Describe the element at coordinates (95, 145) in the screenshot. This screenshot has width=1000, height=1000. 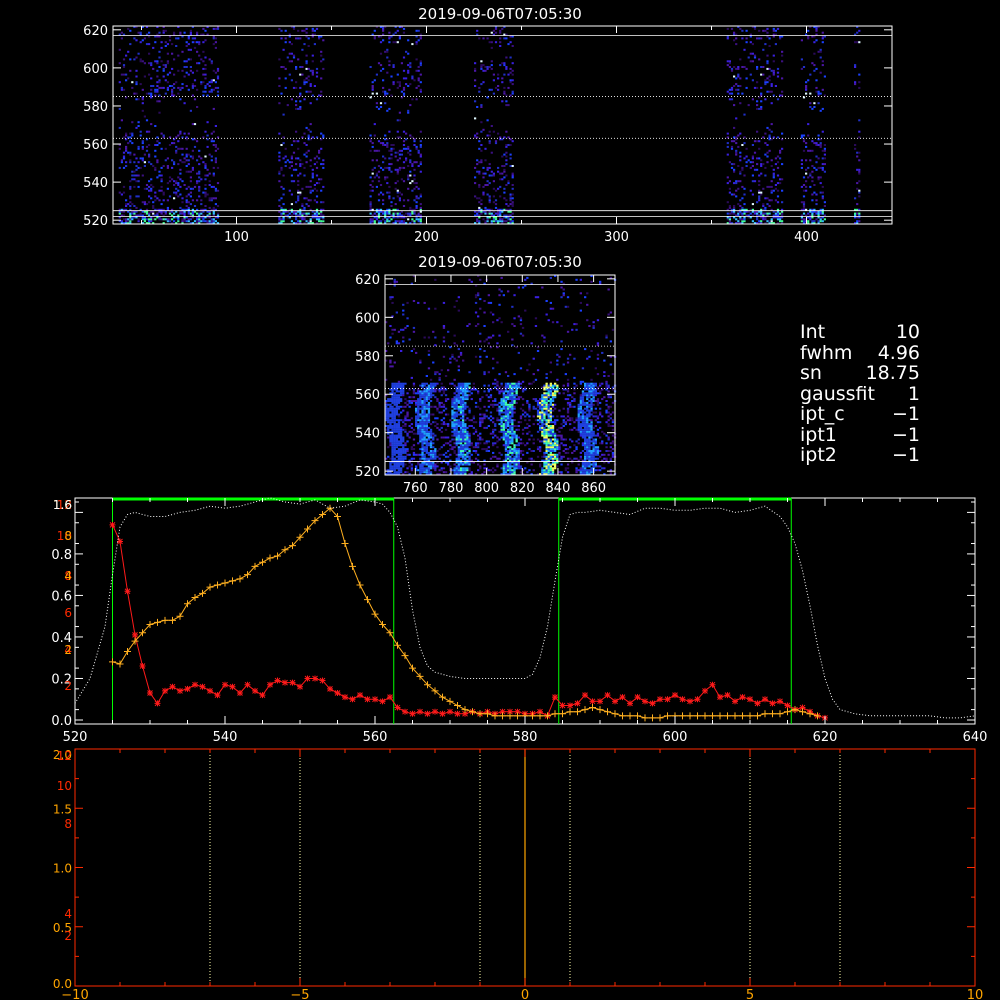
I see `y-tick-label: 560` at that location.